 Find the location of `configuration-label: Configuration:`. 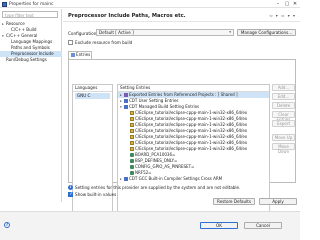

configuration-label: Configuration: is located at coordinates (83, 33).